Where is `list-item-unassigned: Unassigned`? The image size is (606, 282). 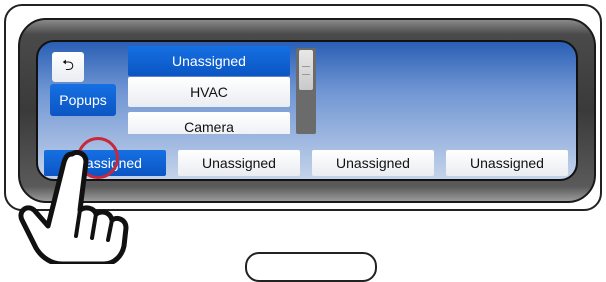
list-item-unassigned: Unassigned is located at coordinates (209, 61).